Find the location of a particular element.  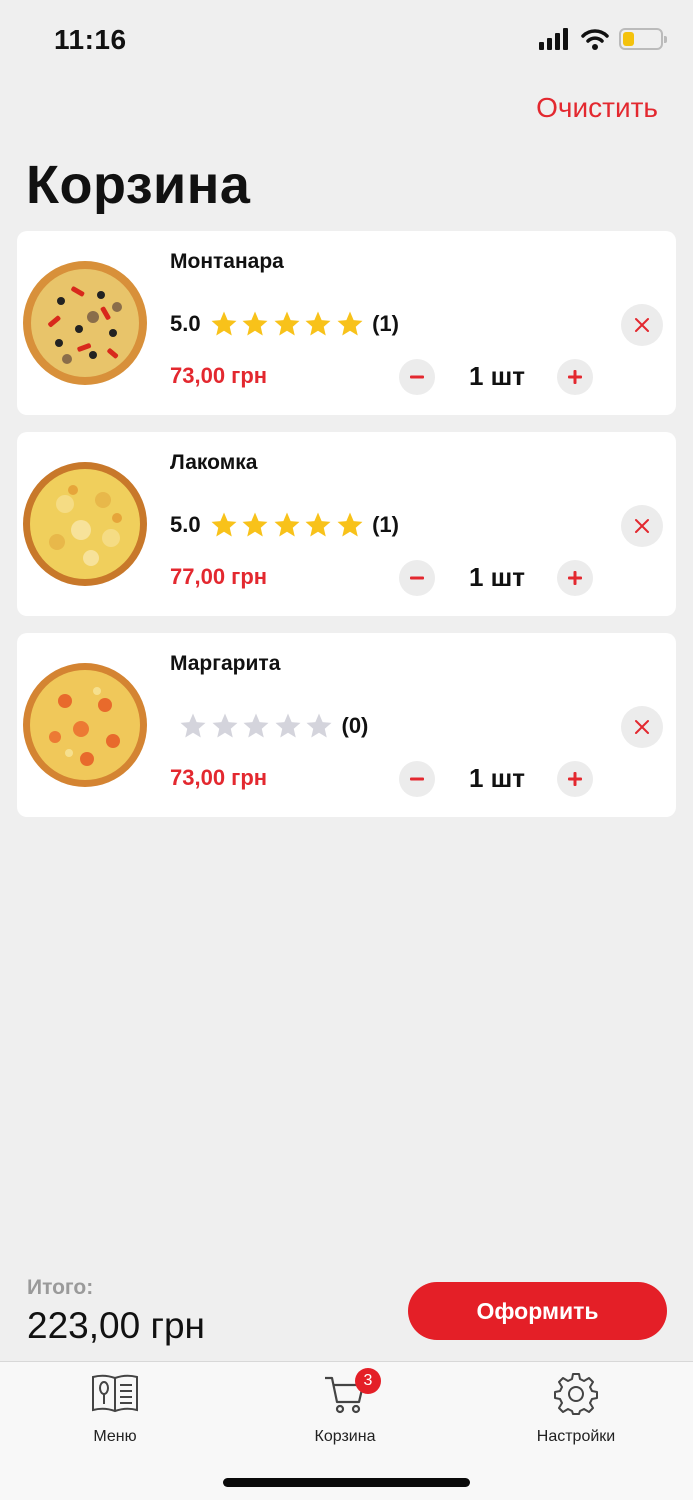

item-name: Лакомка is located at coordinates (214, 462).